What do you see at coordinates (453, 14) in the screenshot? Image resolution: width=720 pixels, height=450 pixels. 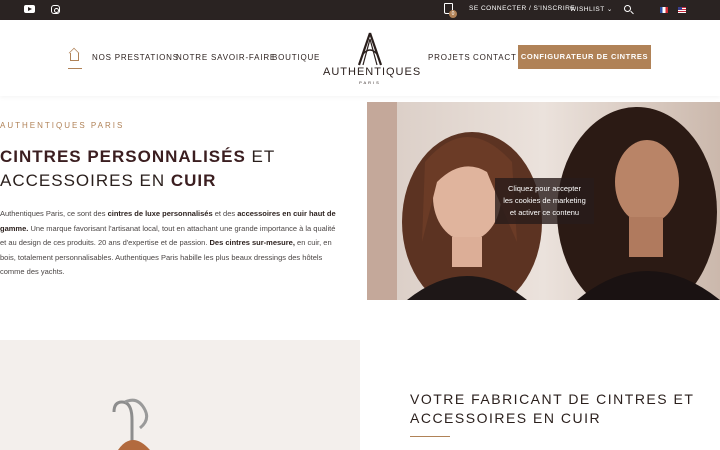 I see `cart-count-badge: 0` at bounding box center [453, 14].